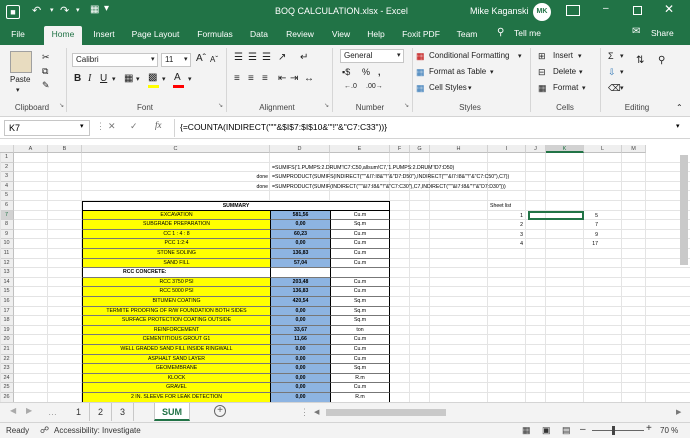 Image resolution: width=690 pixels, height=438 pixels. Describe the element at coordinates (176, 369) in the screenshot. I see `table-row-item: GEOMEMBRANE` at that location.